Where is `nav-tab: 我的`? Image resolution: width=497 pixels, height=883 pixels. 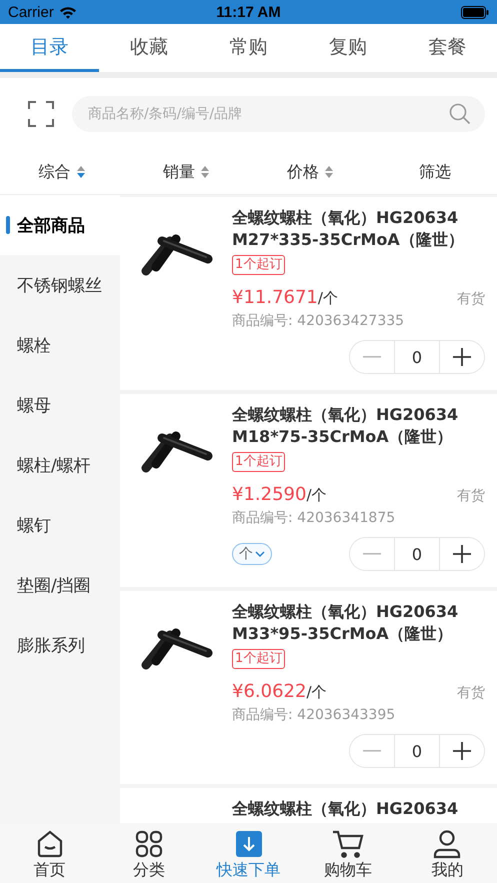 nav-tab: 我的 is located at coordinates (447, 853).